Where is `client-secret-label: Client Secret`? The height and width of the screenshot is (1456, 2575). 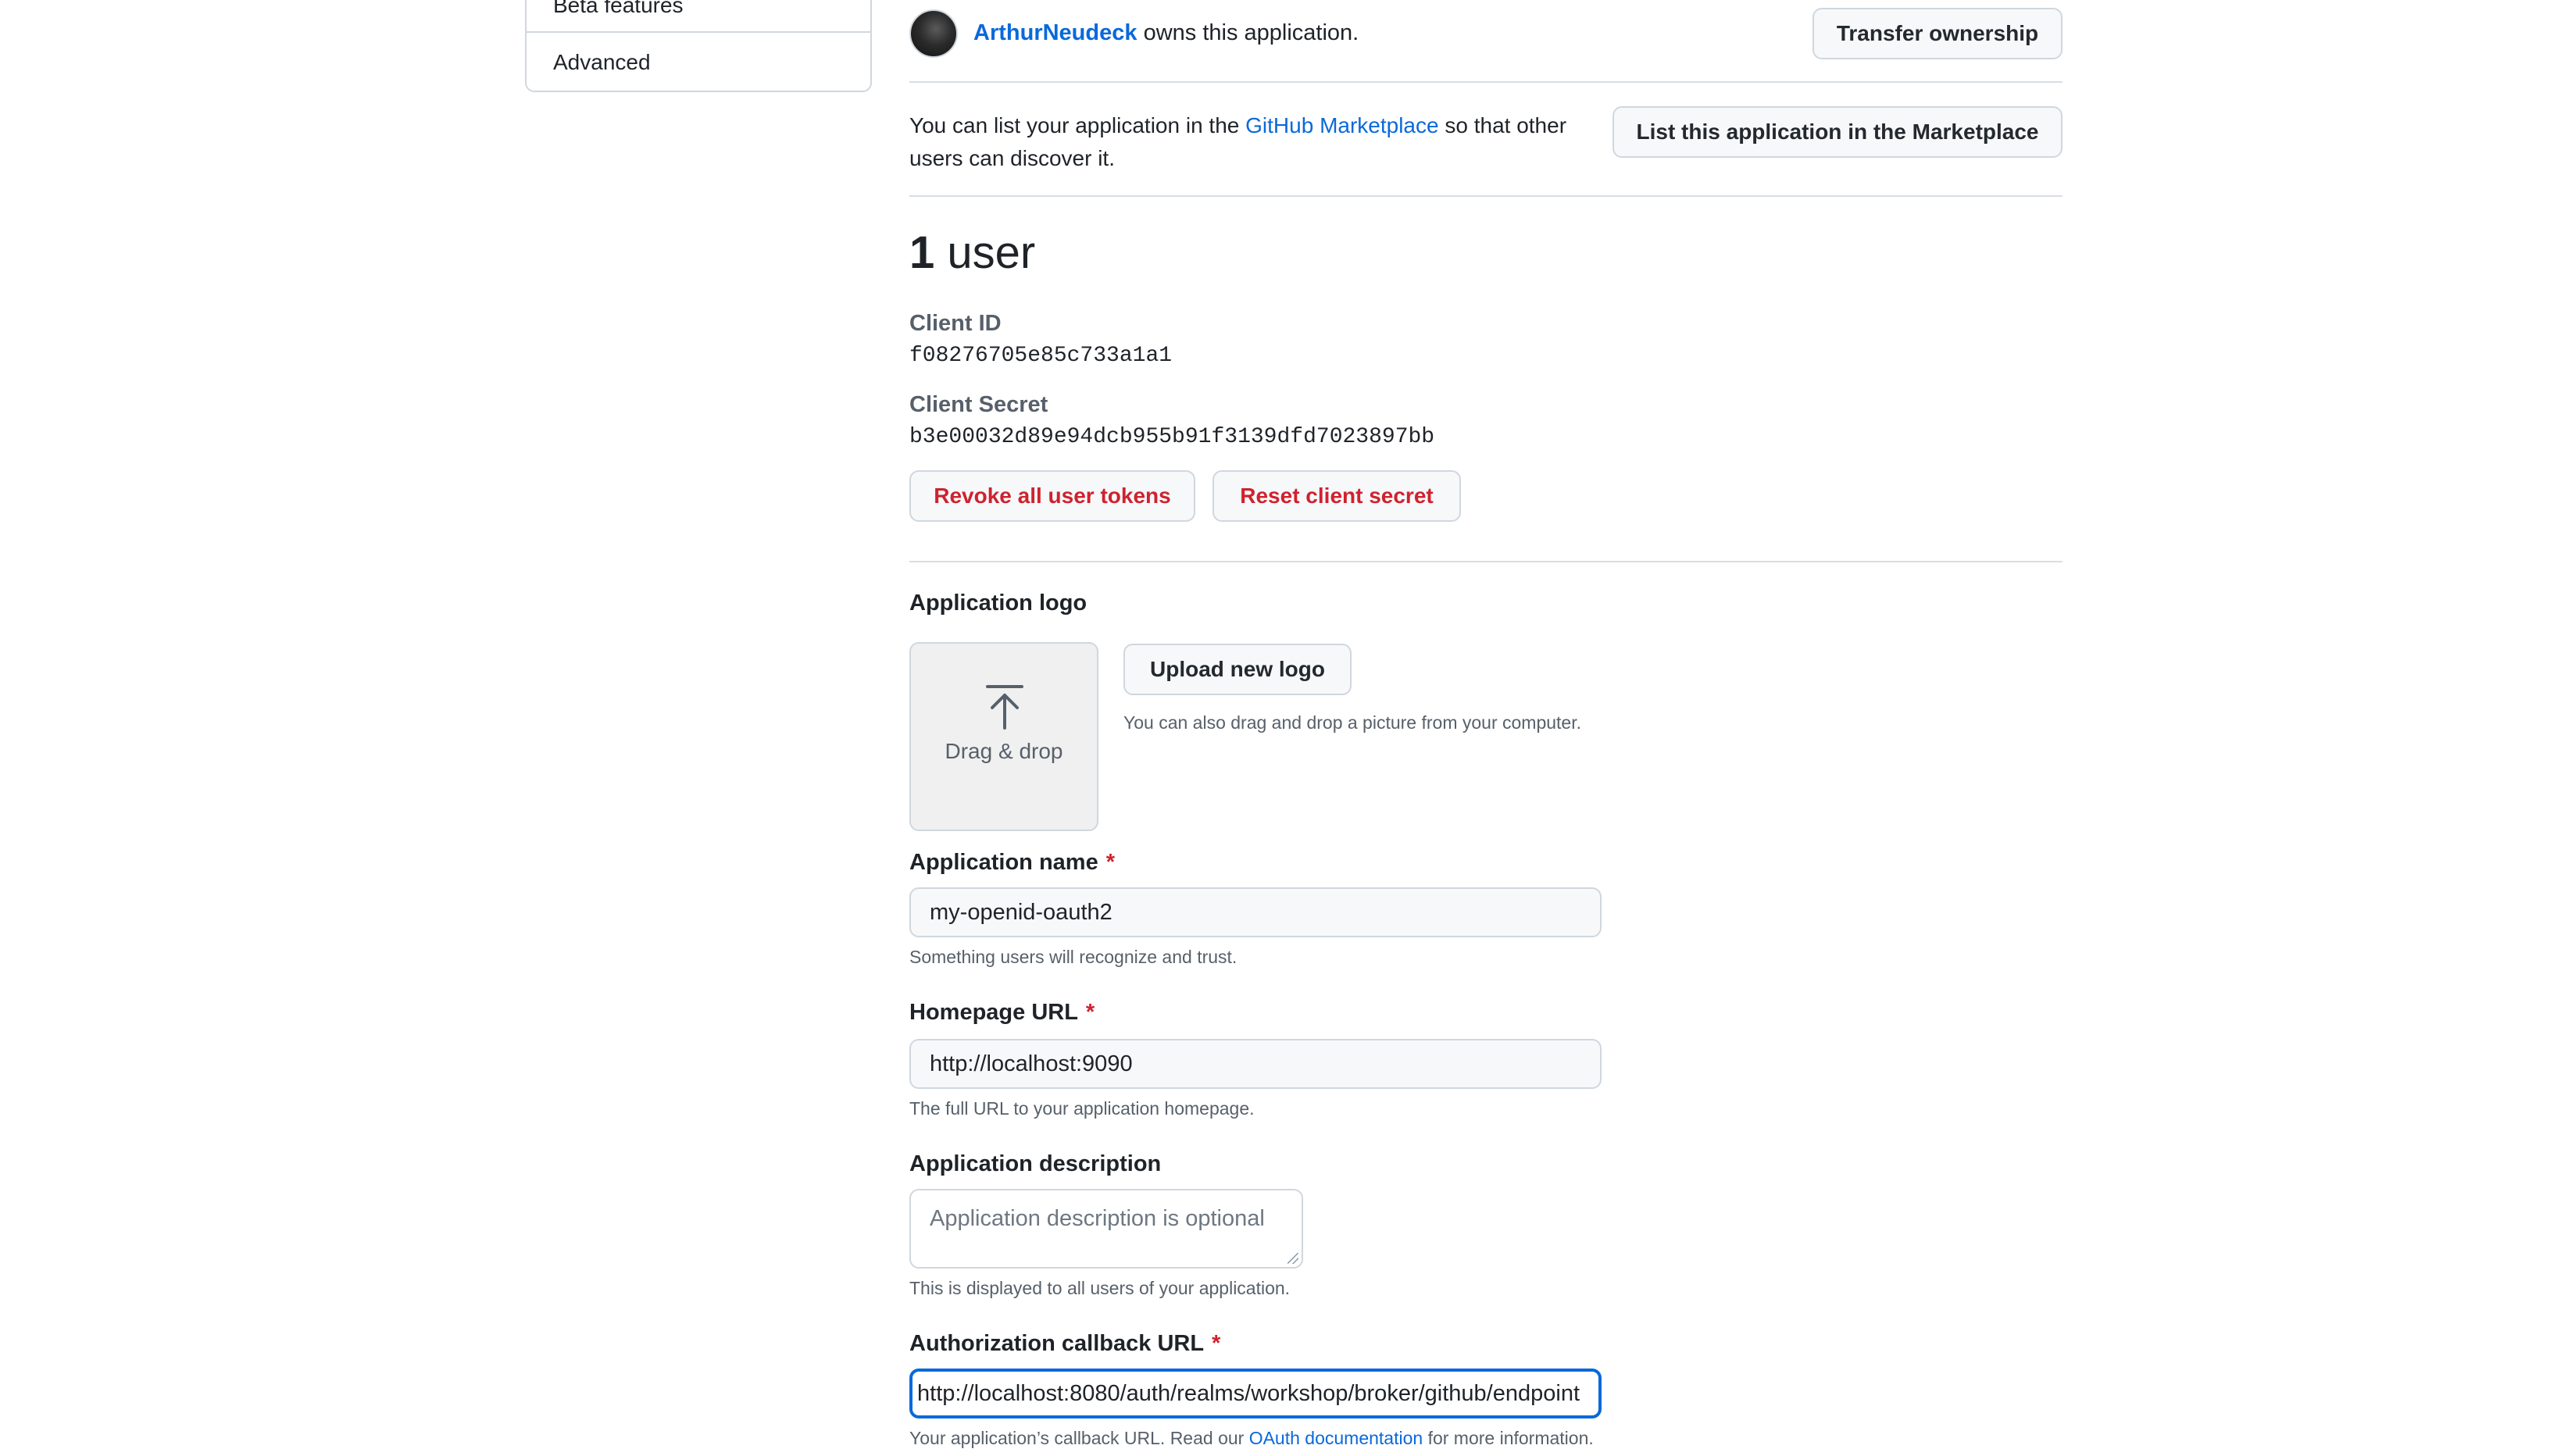
client-secret-label: Client Secret is located at coordinates (978, 404).